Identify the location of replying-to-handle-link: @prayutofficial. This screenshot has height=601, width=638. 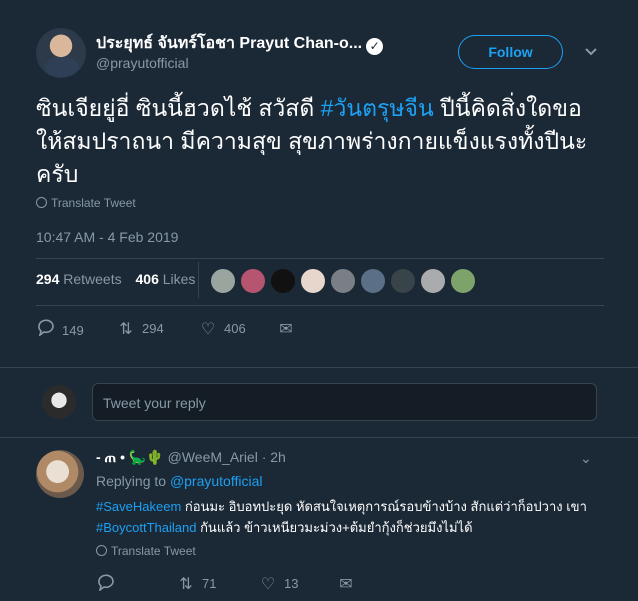
(216, 481).